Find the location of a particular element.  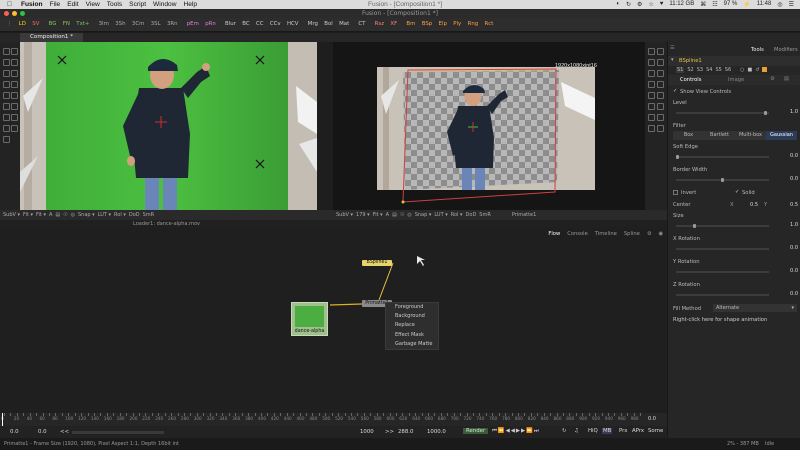

status-icon-1: ◐ is located at coordinates (618, 4).